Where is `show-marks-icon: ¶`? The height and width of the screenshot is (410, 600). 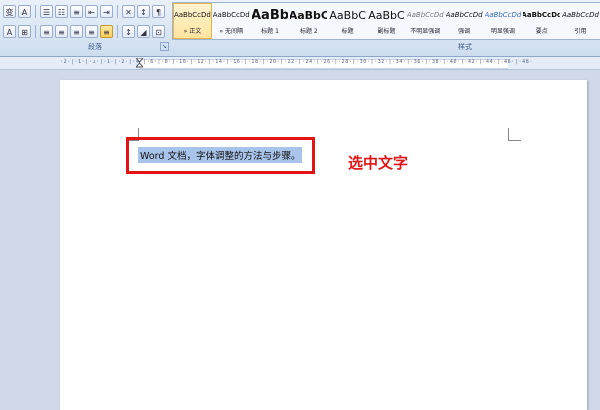
show-marks-icon: ¶ is located at coordinates (158, 11).